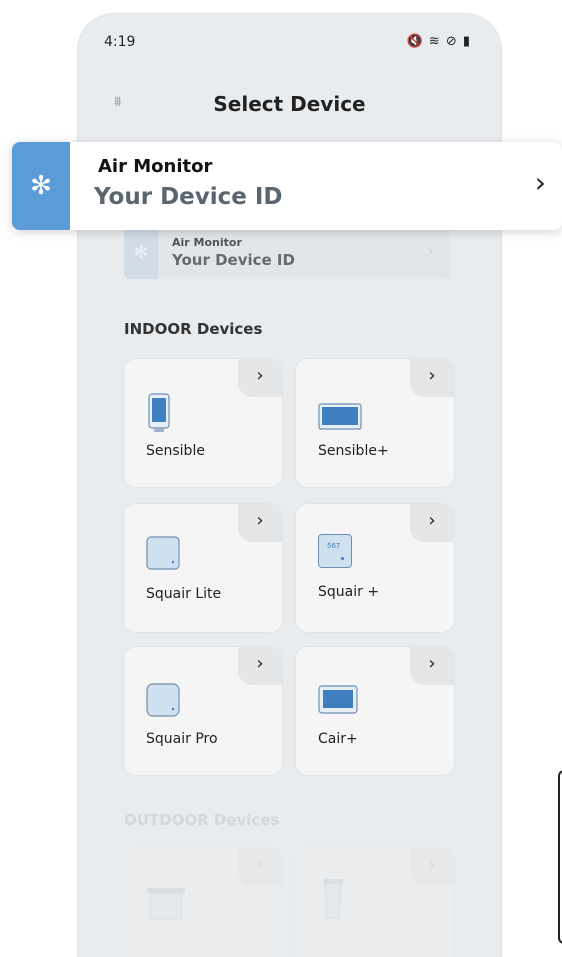 This screenshot has width=562, height=957. Describe the element at coordinates (202, 820) in the screenshot. I see `section-title-outdoor: OUTDOOR Devices` at that location.